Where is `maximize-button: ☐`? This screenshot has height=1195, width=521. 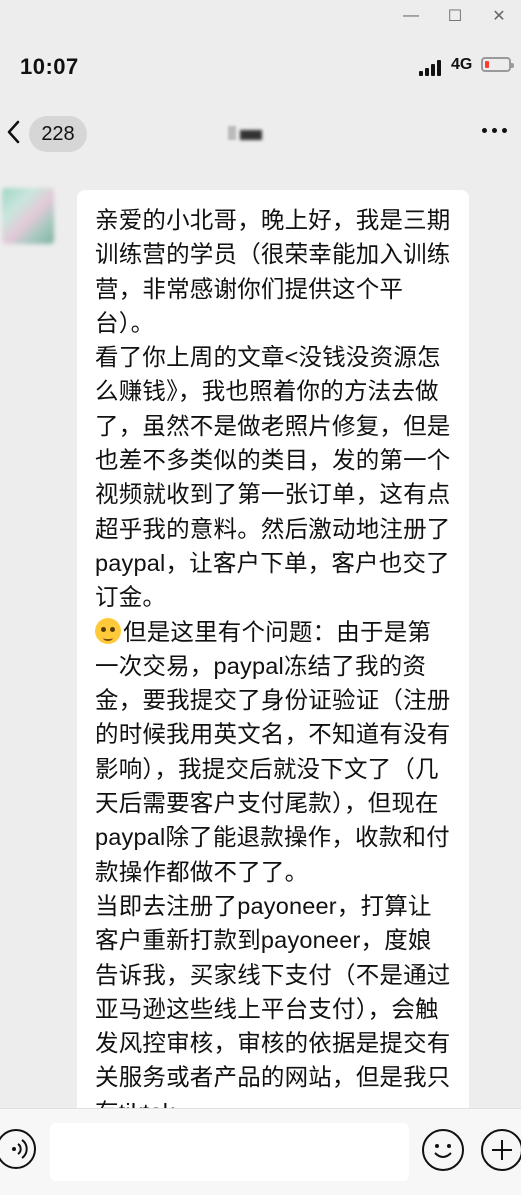
maximize-button: ☐ is located at coordinates (455, 16).